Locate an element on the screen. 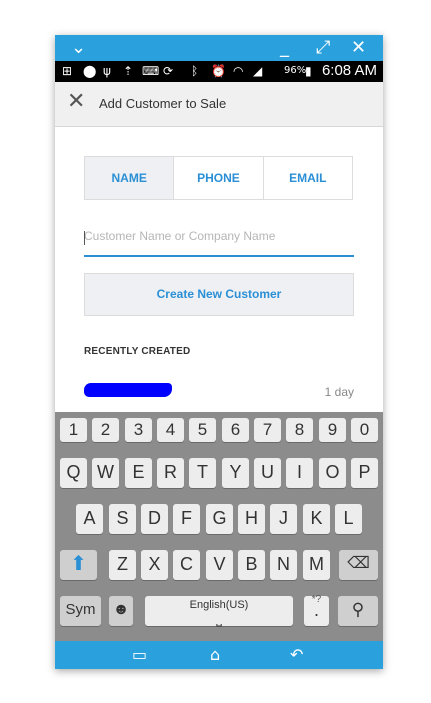 Image resolution: width=431 pixels, height=703 pixels. sym-key: Sym is located at coordinates (80, 611).